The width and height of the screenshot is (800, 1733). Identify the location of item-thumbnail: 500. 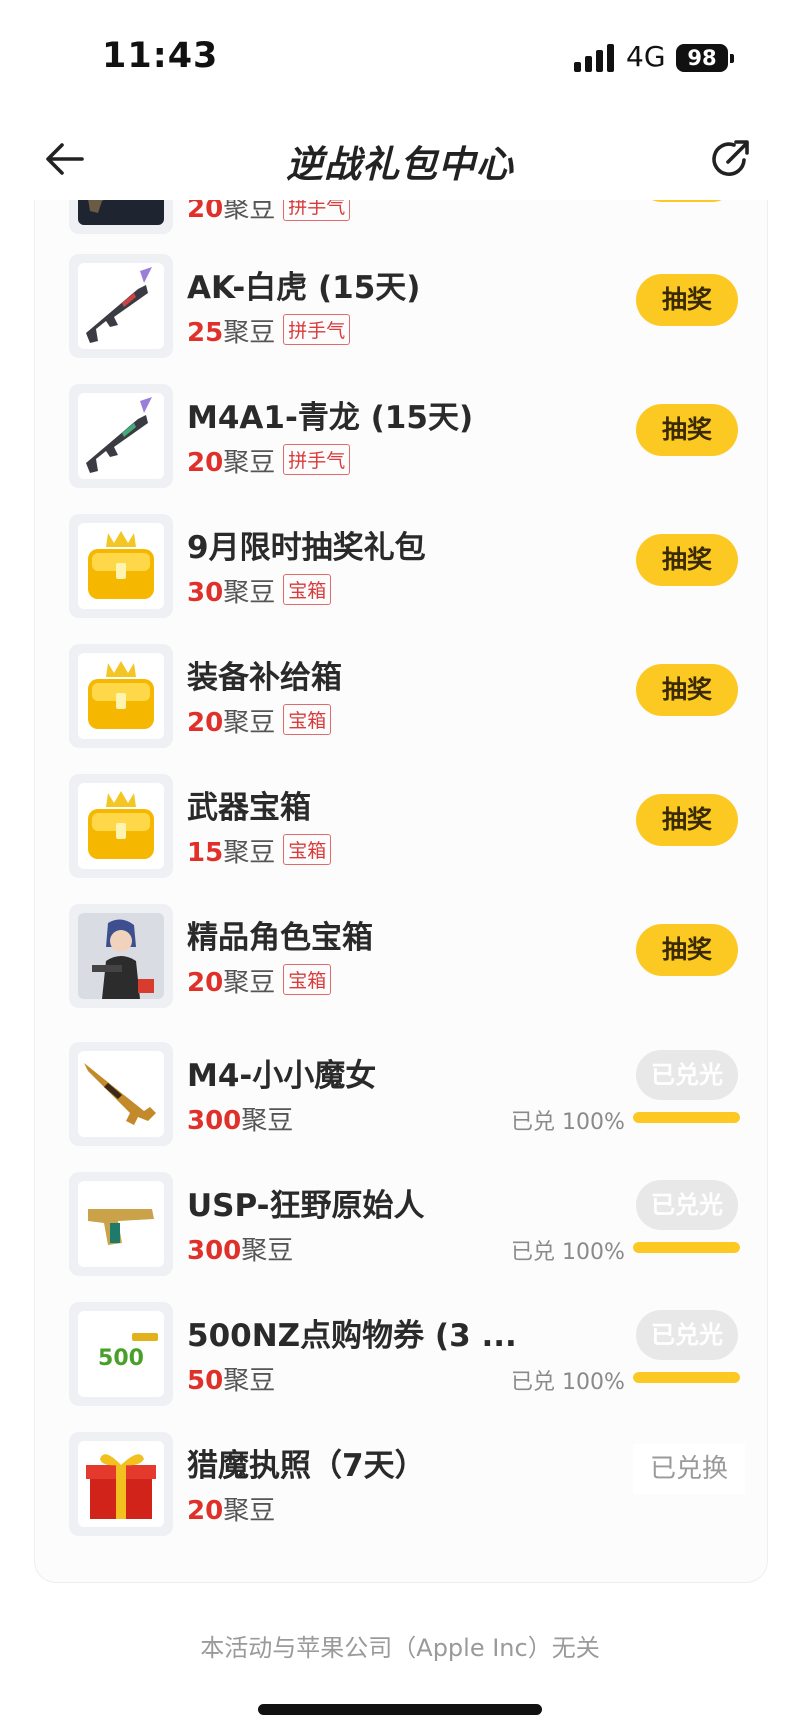
(121, 1354).